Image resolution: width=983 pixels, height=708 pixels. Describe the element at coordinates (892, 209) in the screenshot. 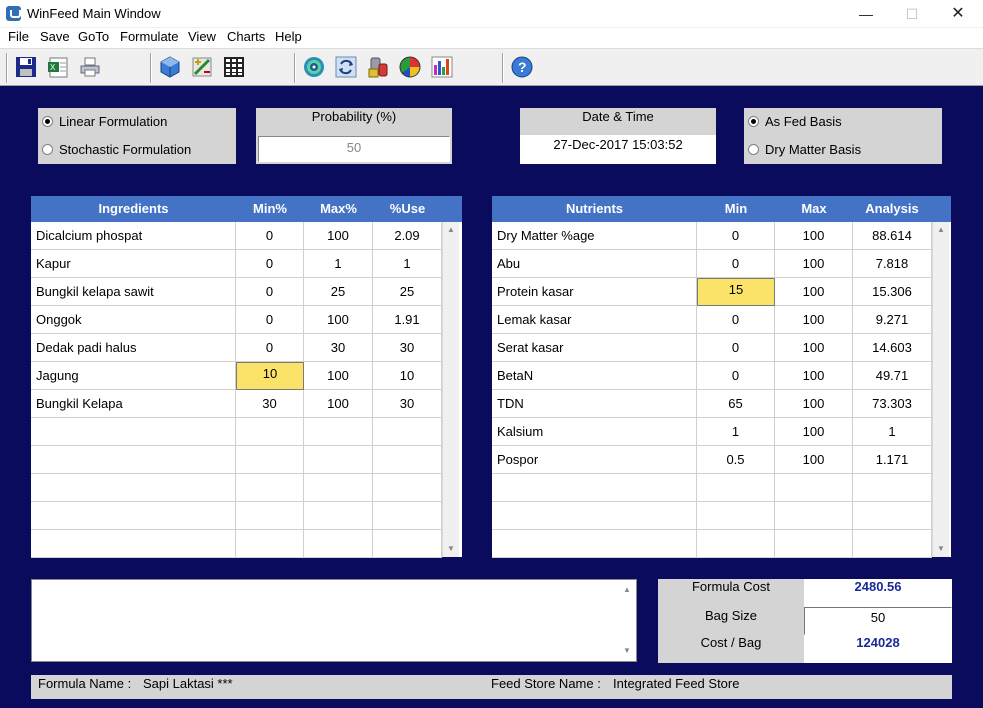

I see `col-header-analysis: Analysis` at that location.